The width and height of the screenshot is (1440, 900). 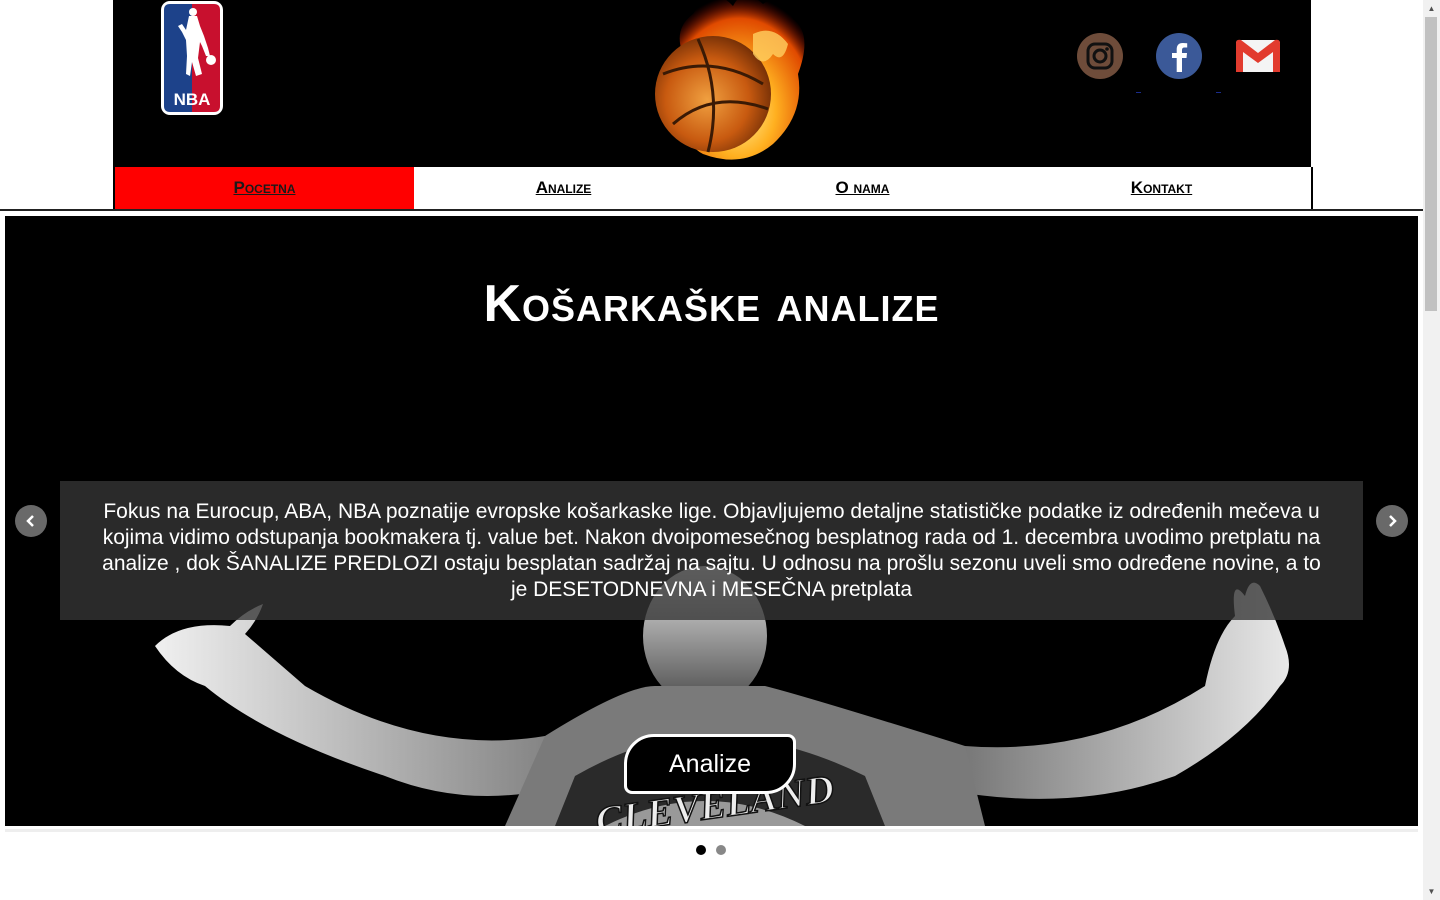 I want to click on nav-divider, so click(x=711, y=210).